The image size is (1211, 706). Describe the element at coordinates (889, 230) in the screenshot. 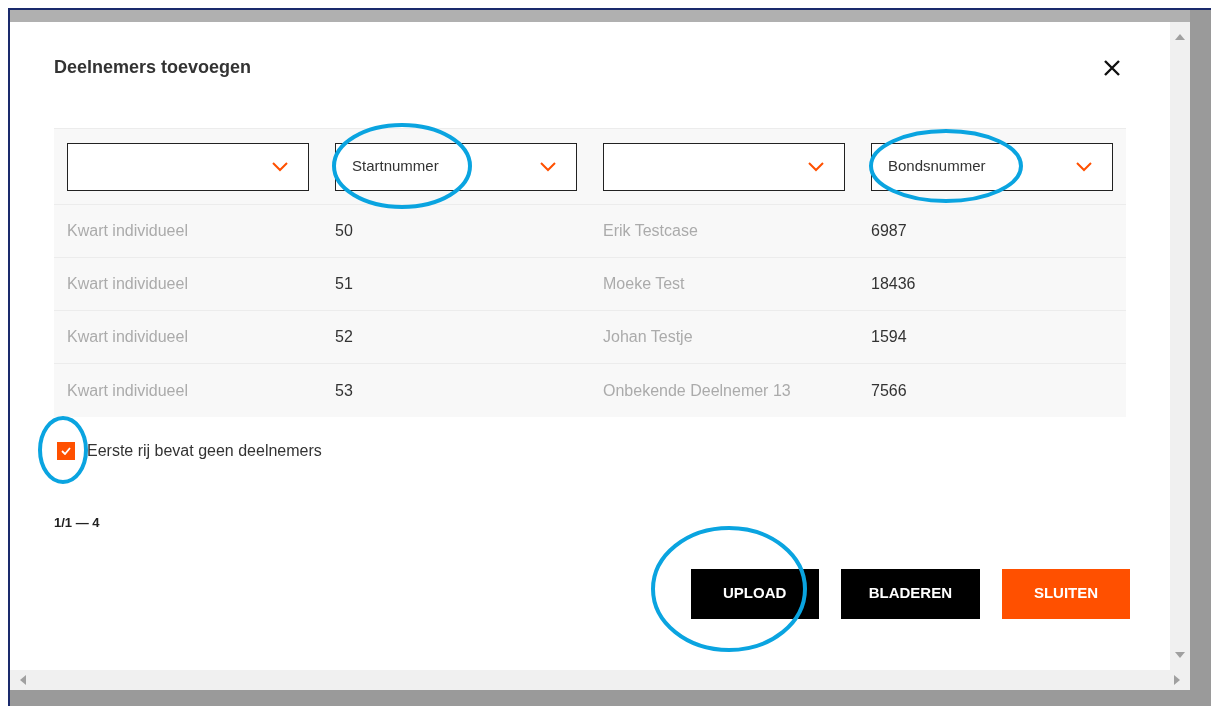

I see `table-cell: 6987` at that location.